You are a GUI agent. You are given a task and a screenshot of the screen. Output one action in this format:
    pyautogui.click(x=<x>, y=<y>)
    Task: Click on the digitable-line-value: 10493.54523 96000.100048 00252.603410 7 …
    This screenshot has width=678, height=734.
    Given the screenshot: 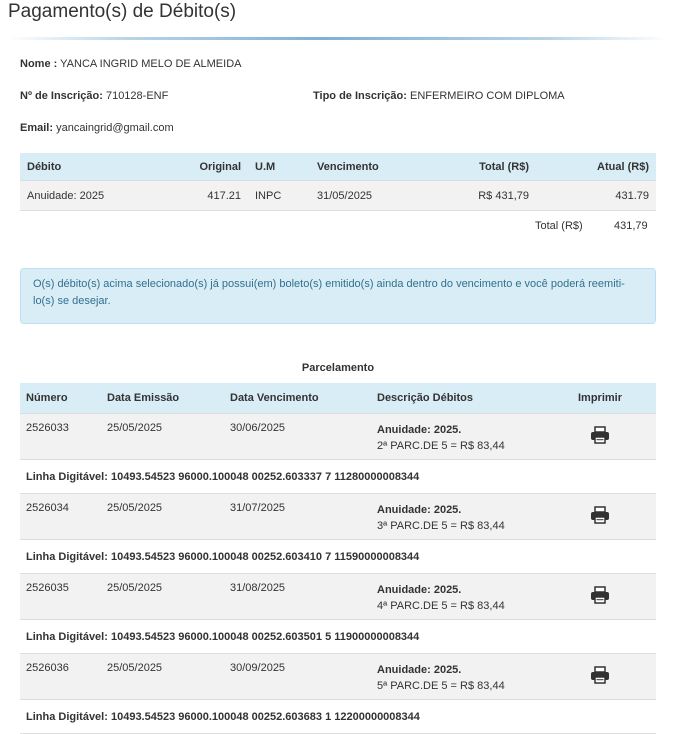 What is the action you would take?
    pyautogui.click(x=265, y=557)
    